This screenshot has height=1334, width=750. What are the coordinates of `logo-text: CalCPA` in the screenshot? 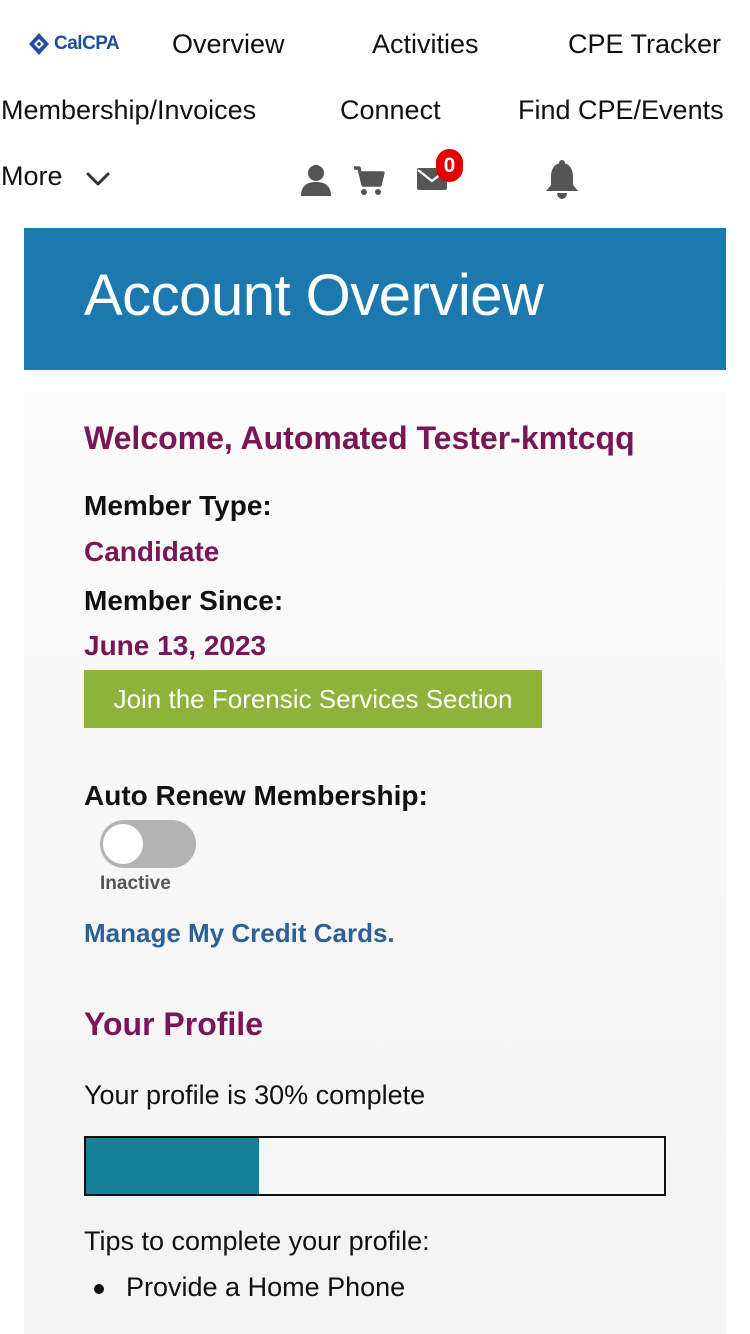 It's located at (87, 43).